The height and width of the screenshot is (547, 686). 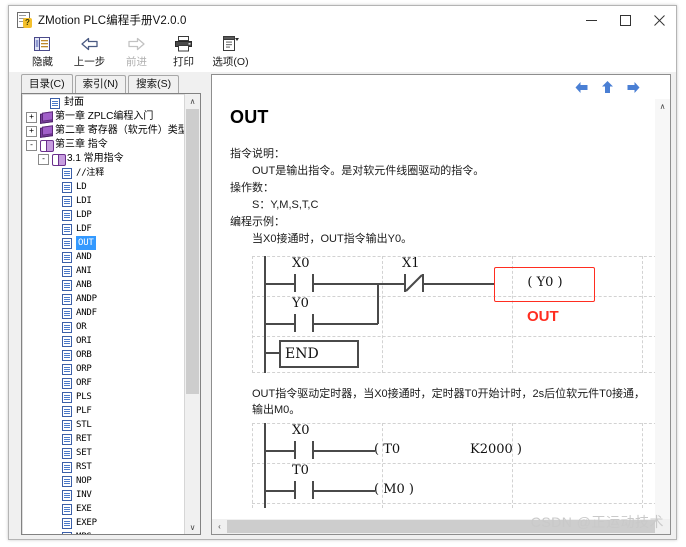 I want to click on maximize-button, so click(x=625, y=20).